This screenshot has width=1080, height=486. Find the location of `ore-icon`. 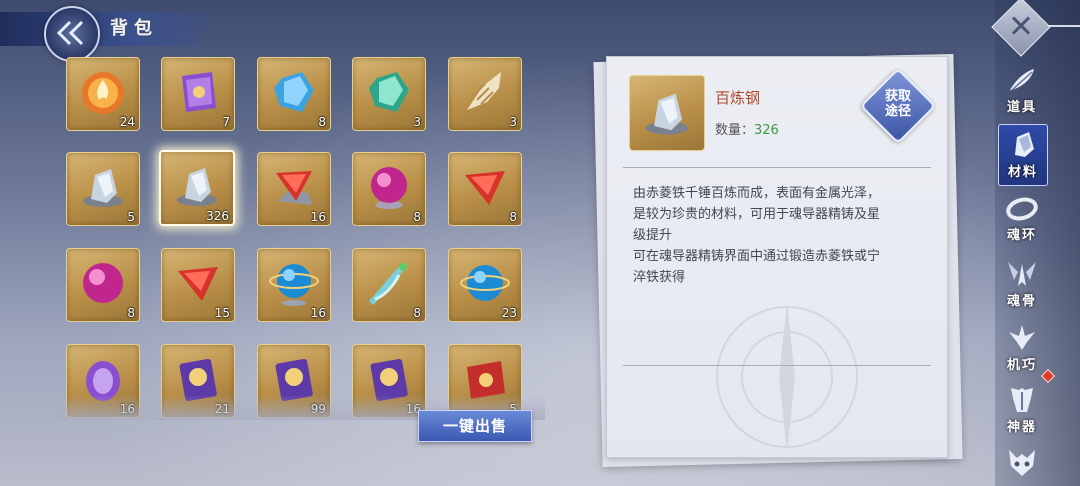

ore-icon is located at coordinates (1024, 144).